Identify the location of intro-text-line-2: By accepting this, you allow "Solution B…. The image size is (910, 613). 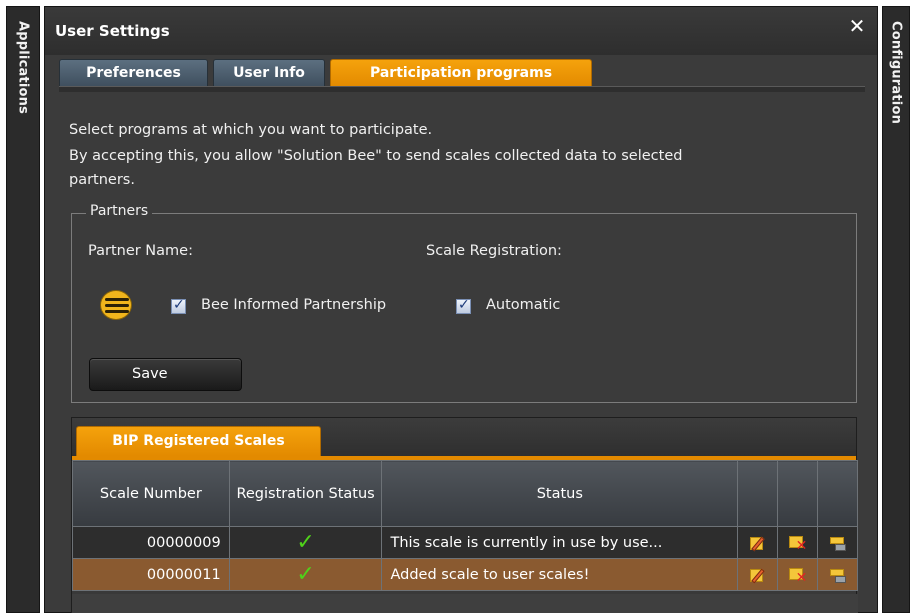
(376, 156).